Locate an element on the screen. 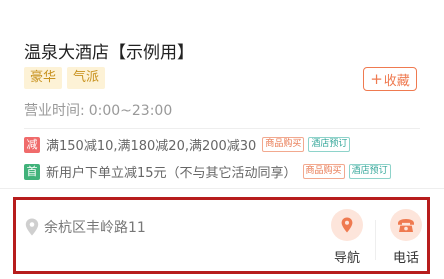 The width and height of the screenshot is (444, 279). favorite-label: 收藏 is located at coordinates (396, 81).